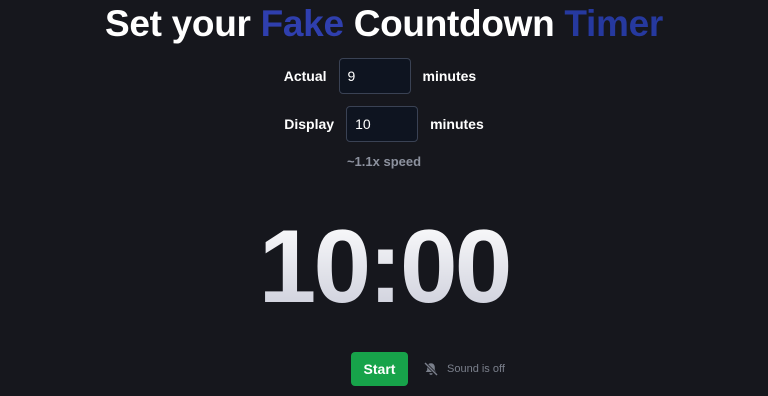 The height and width of the screenshot is (396, 768). What do you see at coordinates (309, 124) in the screenshot?
I see `display-label: Display` at bounding box center [309, 124].